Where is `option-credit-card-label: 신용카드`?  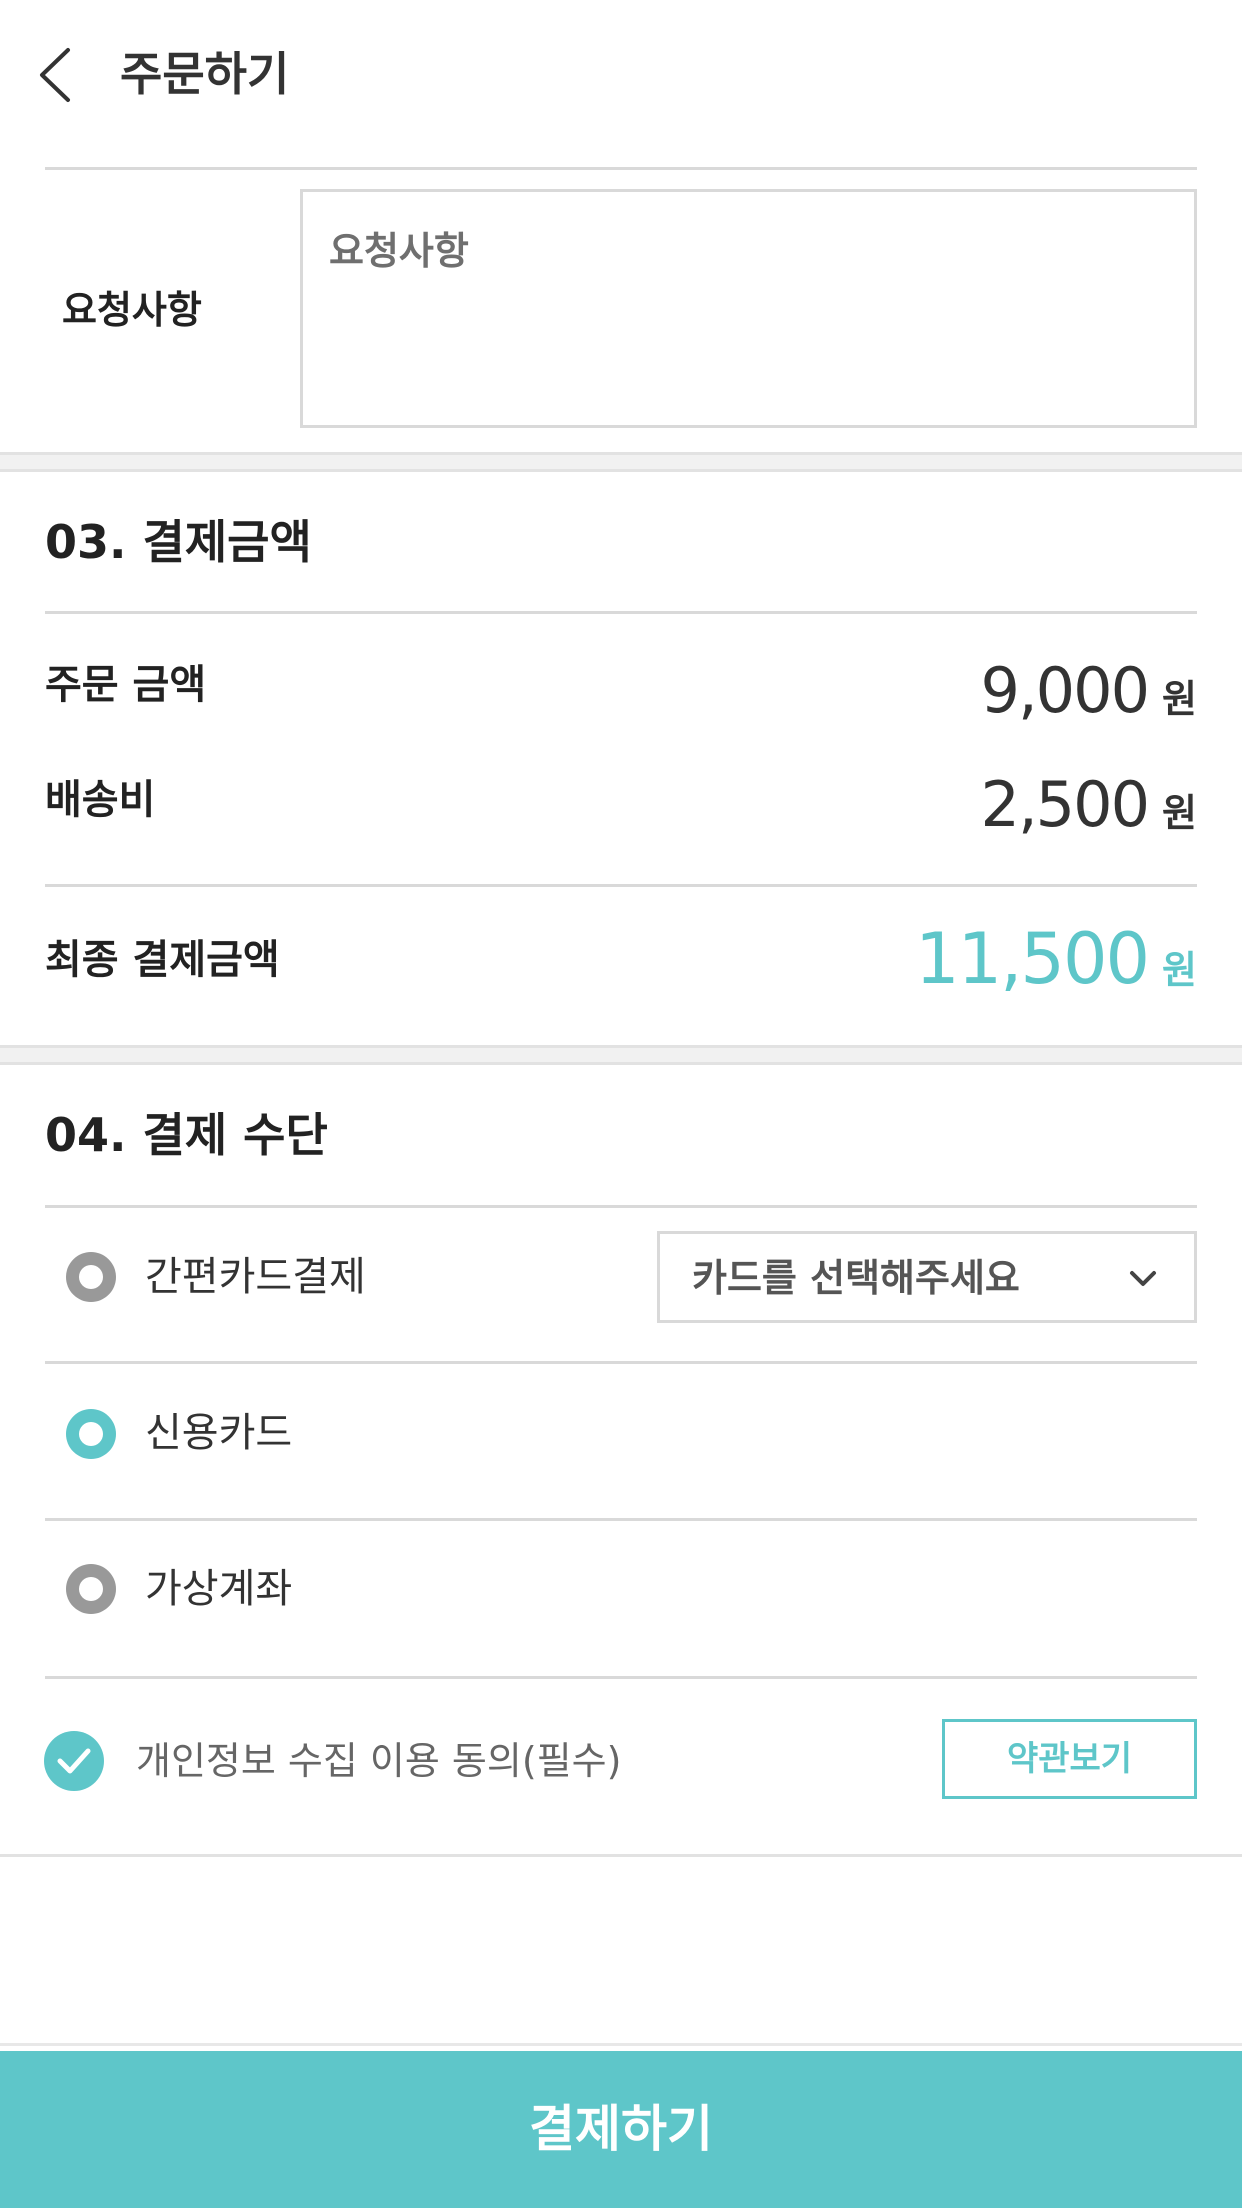
option-credit-card-label: 신용카드 is located at coordinates (219, 1433).